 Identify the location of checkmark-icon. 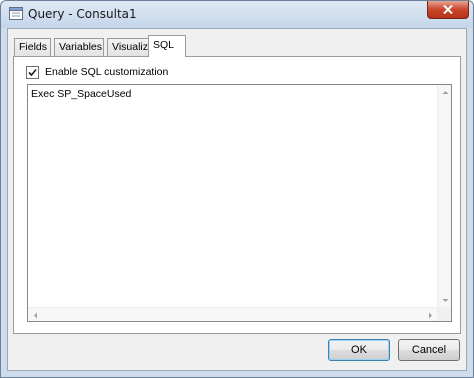
(32, 72).